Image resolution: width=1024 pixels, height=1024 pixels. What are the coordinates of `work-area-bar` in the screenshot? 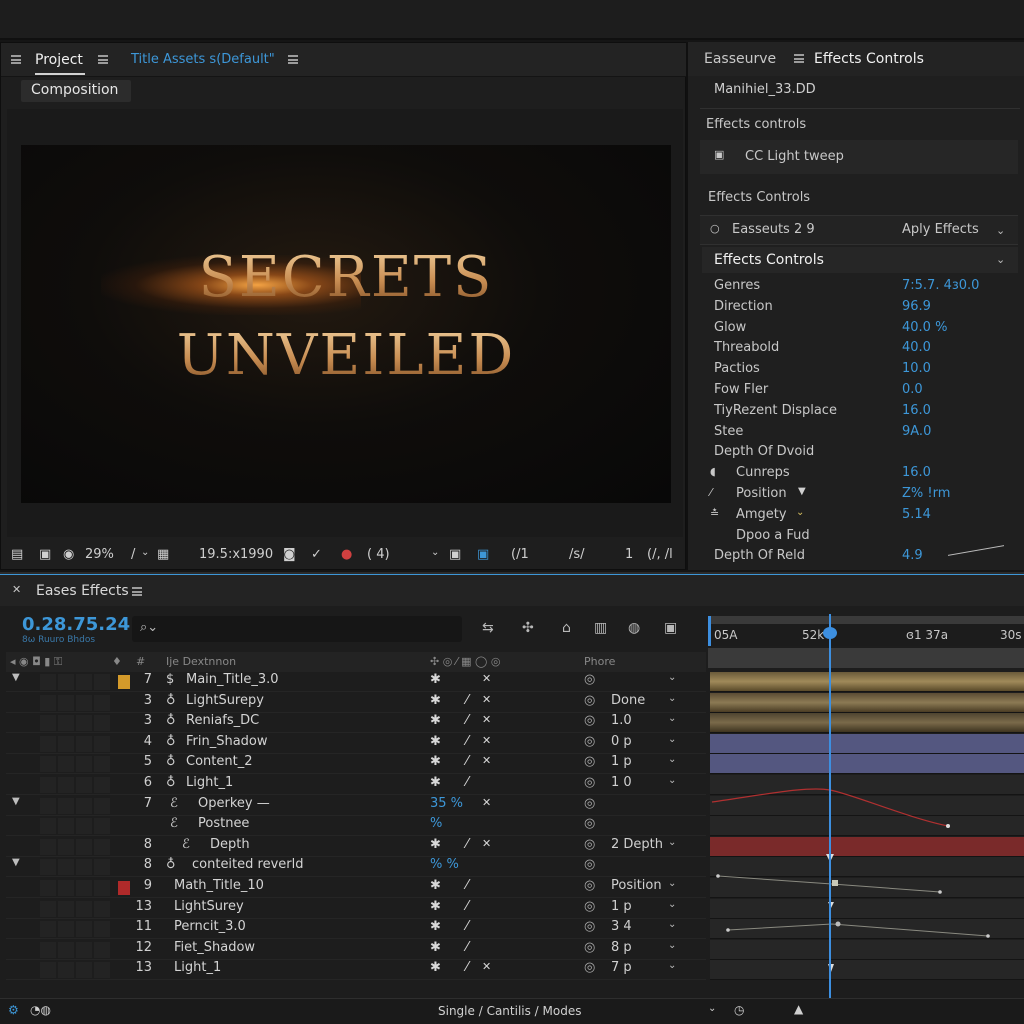 It's located at (866, 620).